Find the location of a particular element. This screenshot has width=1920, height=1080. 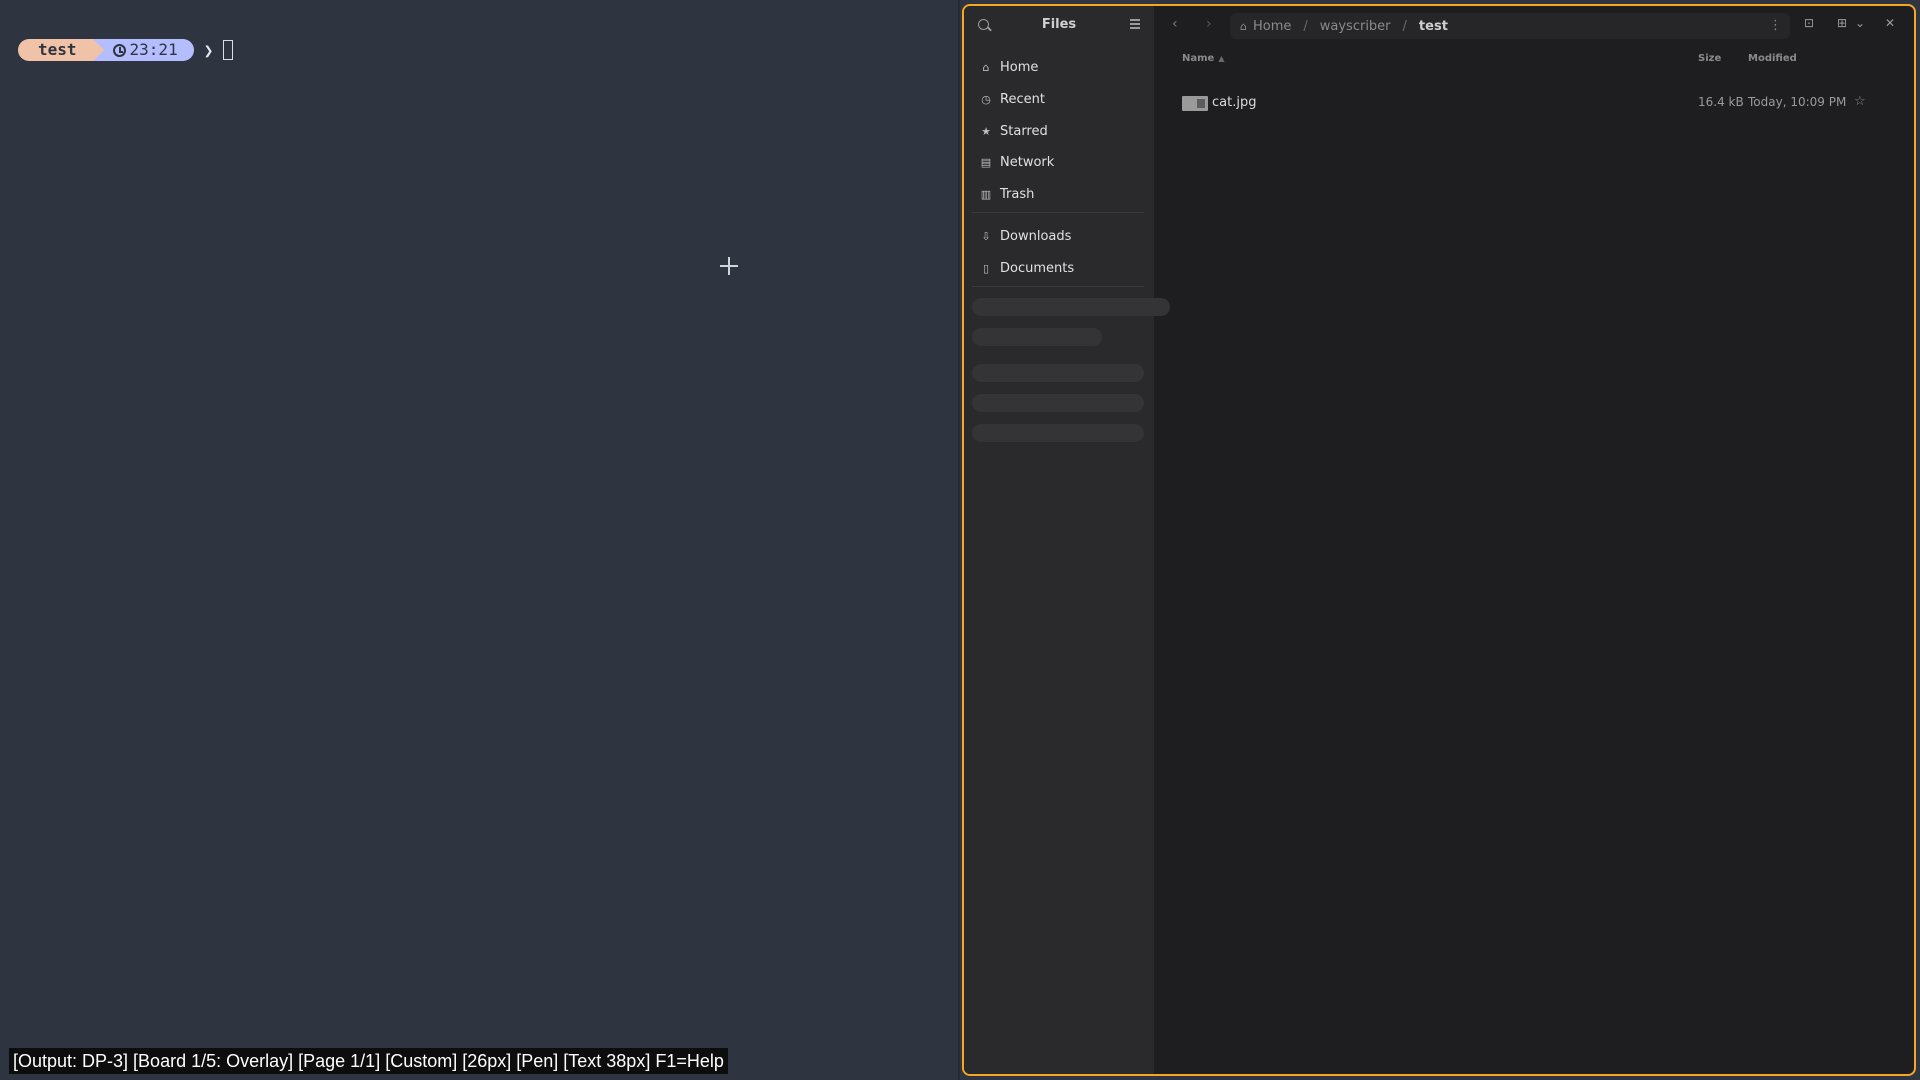

column-name-label: Name is located at coordinates (1198, 58).